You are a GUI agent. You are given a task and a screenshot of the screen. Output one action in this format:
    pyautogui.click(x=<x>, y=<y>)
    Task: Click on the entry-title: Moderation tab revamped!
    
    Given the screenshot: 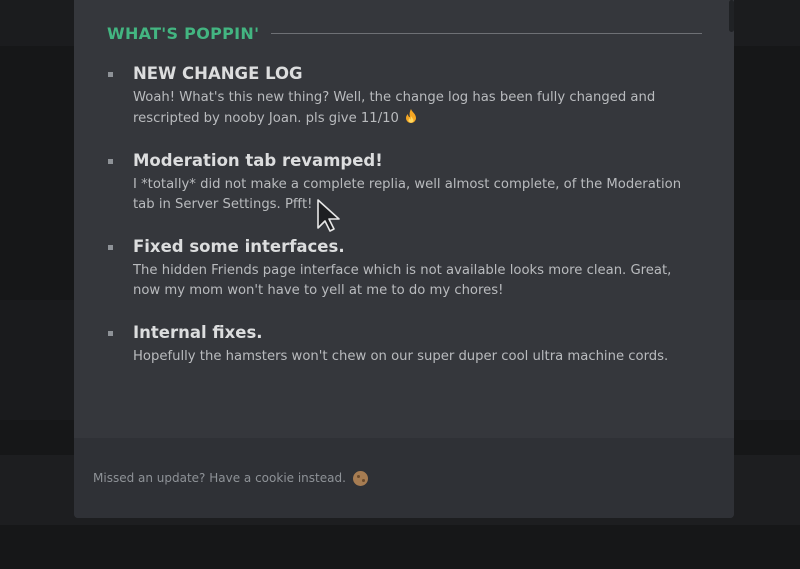 What is the action you would take?
    pyautogui.click(x=258, y=160)
    